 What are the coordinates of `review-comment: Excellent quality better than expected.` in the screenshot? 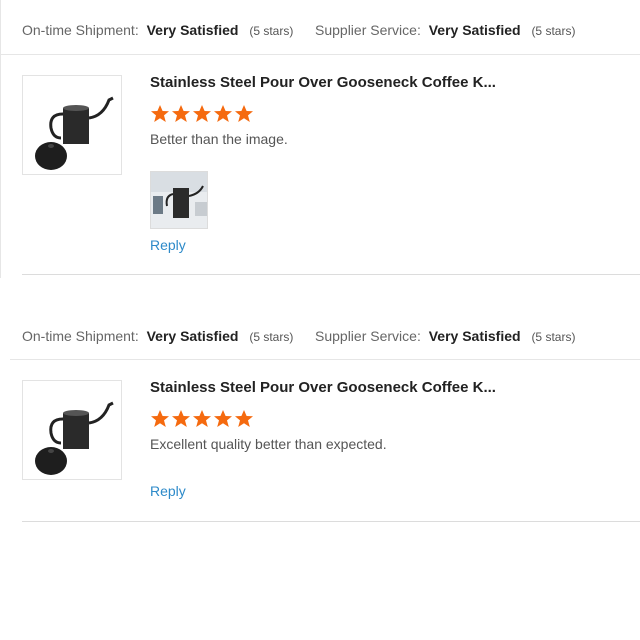 It's located at (268, 444).